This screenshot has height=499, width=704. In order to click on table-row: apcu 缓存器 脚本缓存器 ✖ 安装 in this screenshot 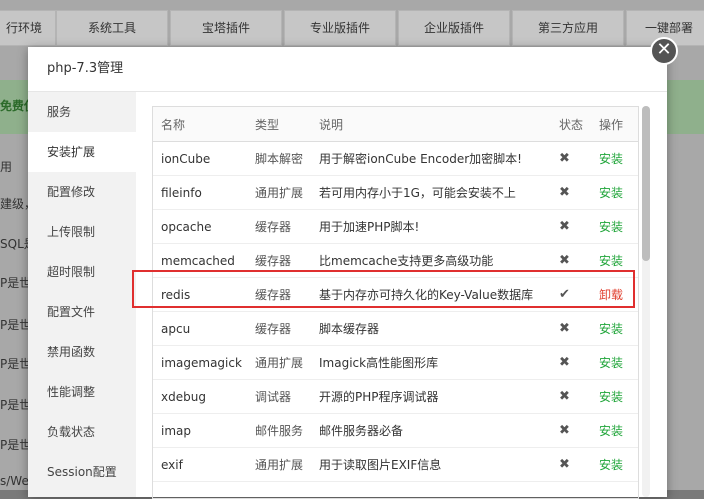, I will do `click(395, 328)`.